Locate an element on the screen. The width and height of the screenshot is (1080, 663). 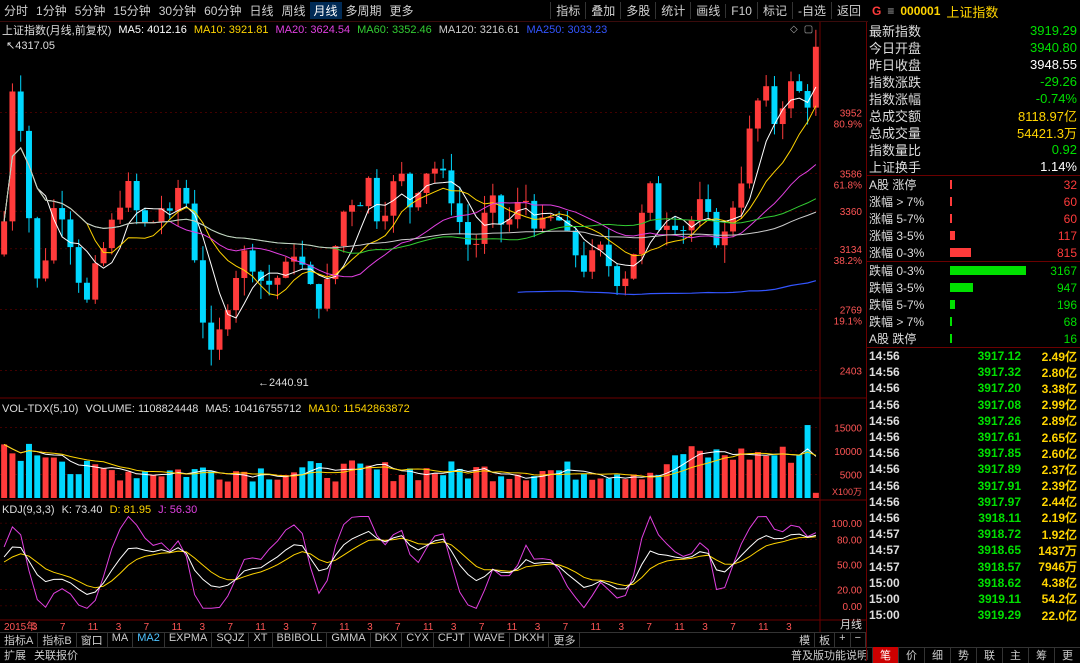
indicator-tab-14: DKXH is located at coordinates (530, 640).